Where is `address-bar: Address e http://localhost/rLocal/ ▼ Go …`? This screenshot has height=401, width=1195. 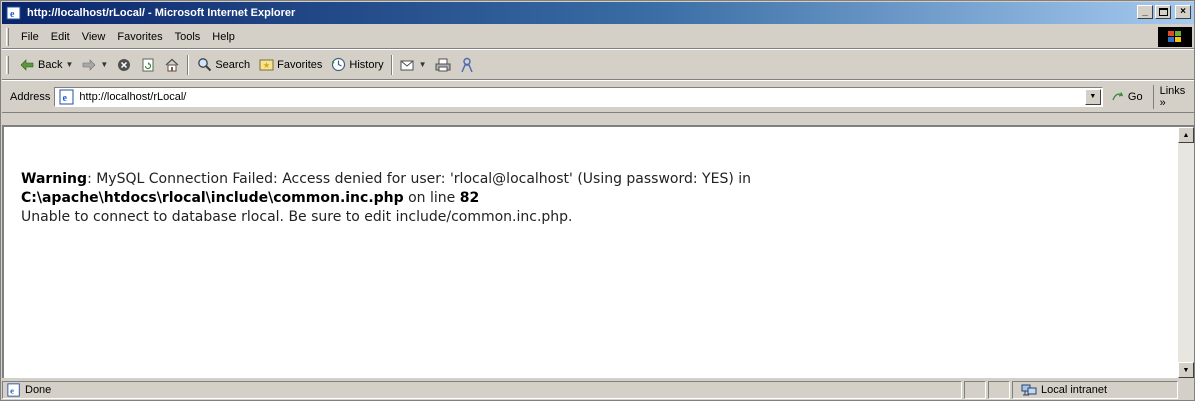
address-bar: Address e http://localhost/rLocal/ ▼ Go … is located at coordinates (598, 97).